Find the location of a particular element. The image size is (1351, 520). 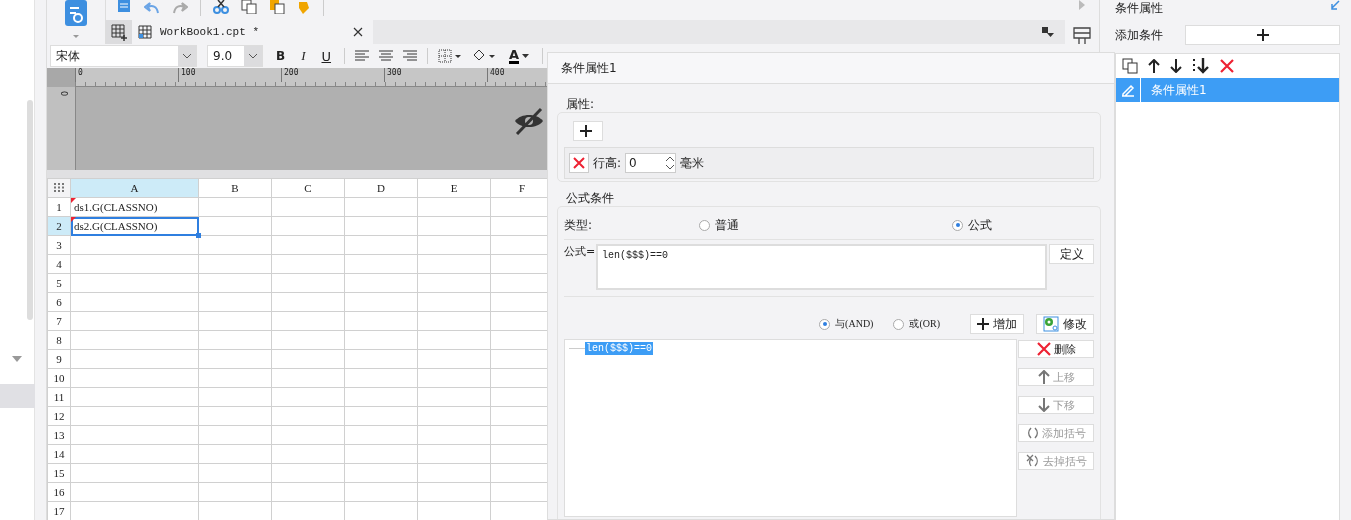

row-height-label: 行高: is located at coordinates (607, 163).